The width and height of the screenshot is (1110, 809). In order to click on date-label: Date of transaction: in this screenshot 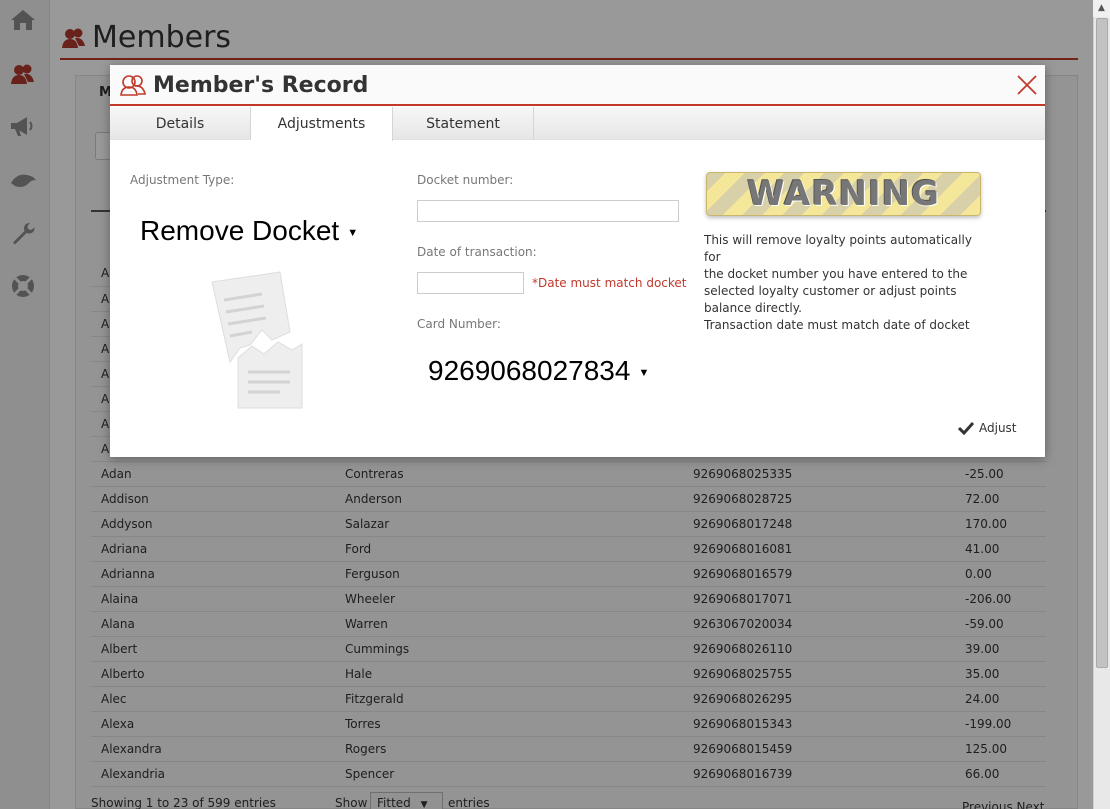, I will do `click(477, 252)`.